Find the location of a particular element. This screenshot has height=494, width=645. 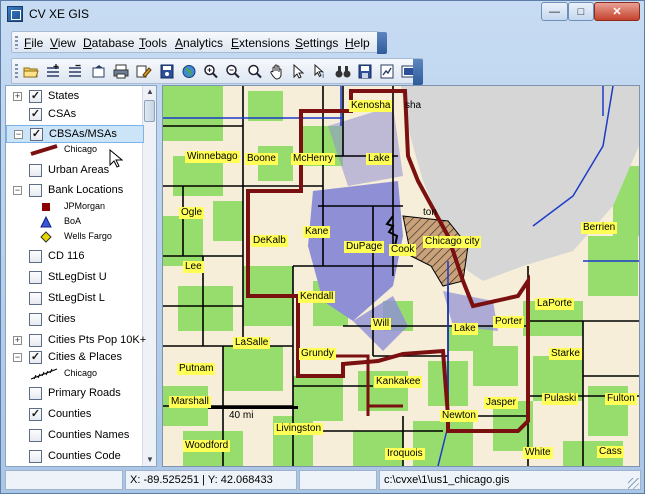

save-map-icon is located at coordinates (167, 71).